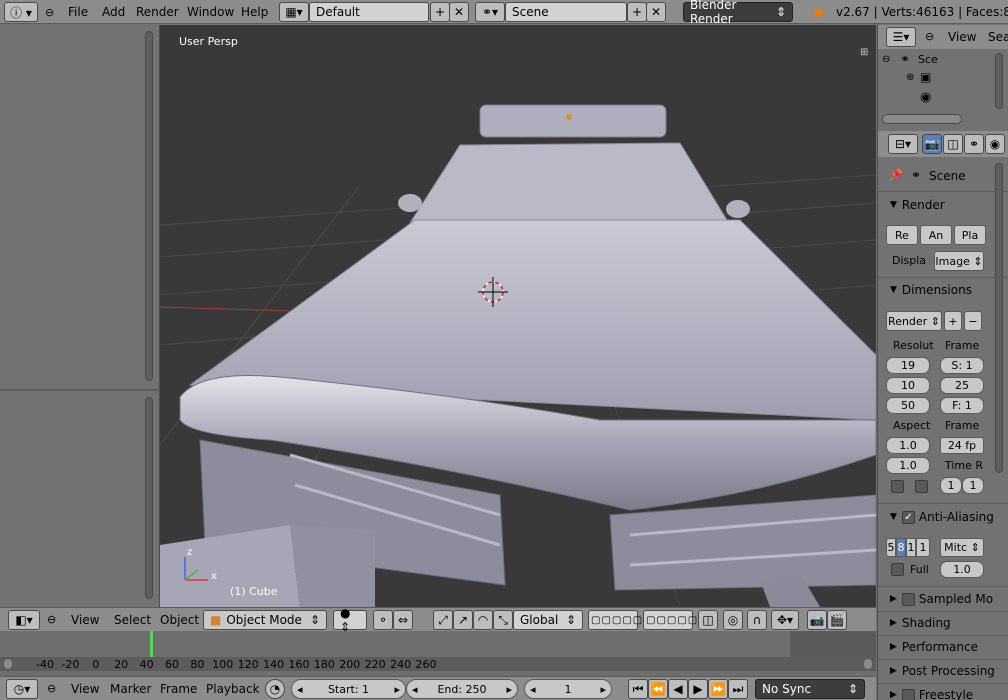 The image size is (1008, 700). I want to click on display-select: Image ⇕, so click(959, 261).